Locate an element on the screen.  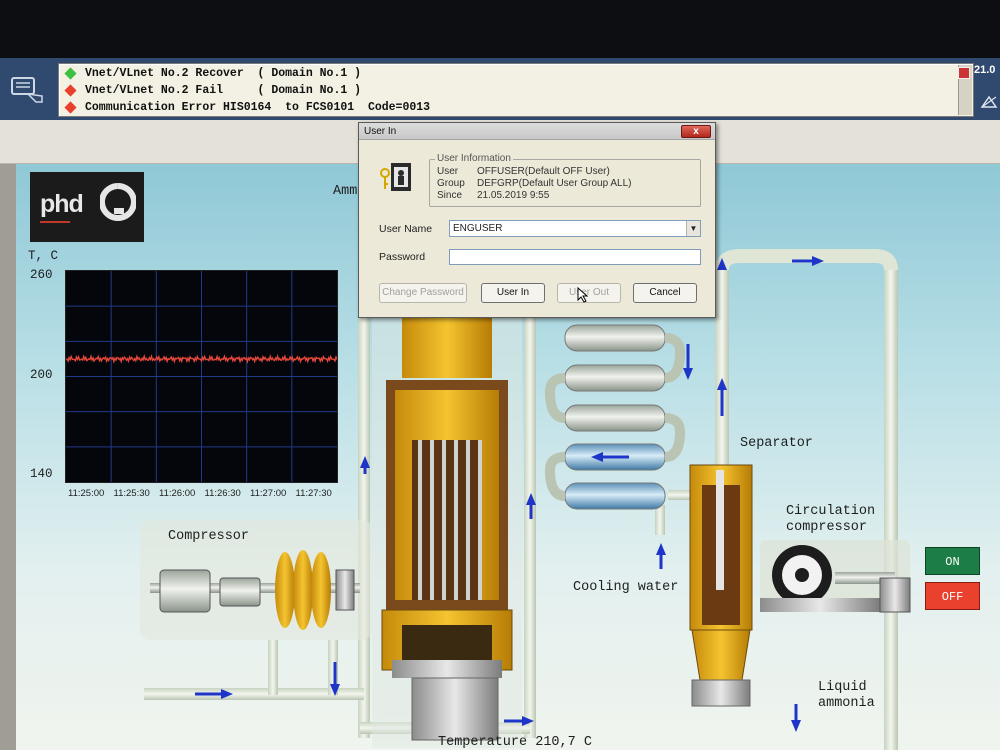
trend-x-tick: 11:27:00 is located at coordinates (268, 493).